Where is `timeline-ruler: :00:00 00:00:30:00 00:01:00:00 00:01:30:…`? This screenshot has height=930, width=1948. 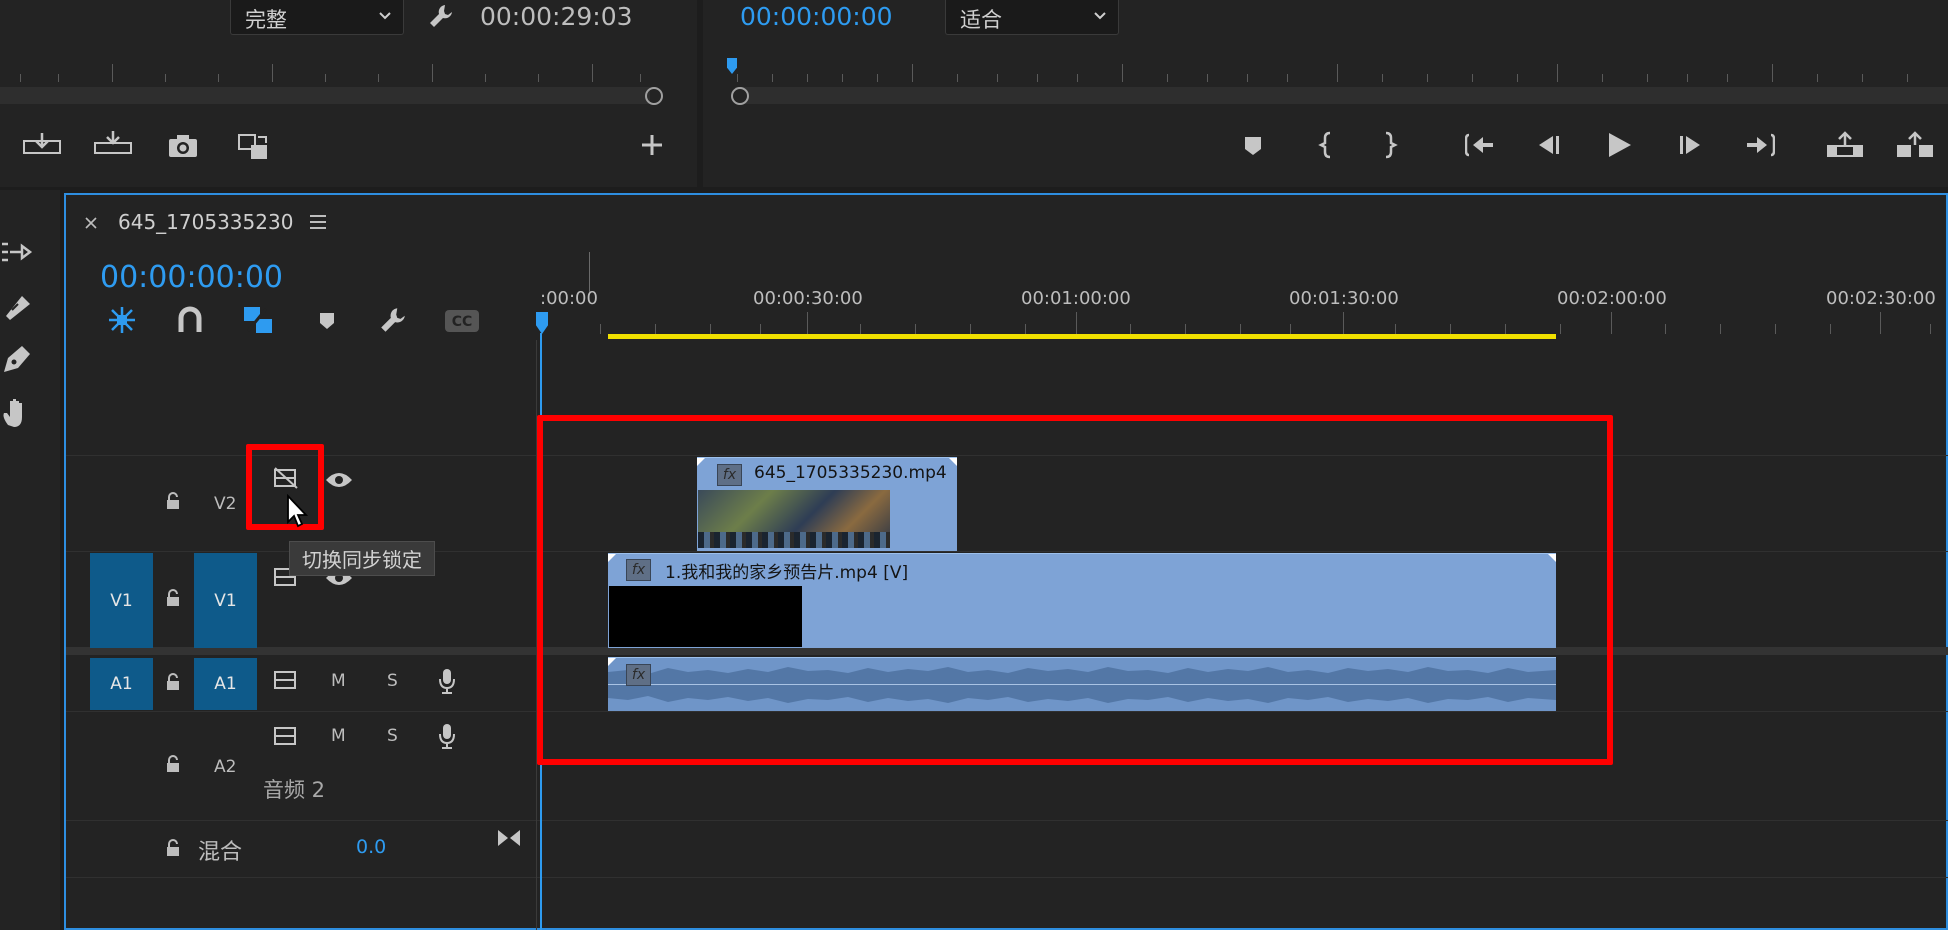 timeline-ruler: :00:00 00:00:30:00 00:01:00:00 00:01:30:… is located at coordinates (1244, 296).